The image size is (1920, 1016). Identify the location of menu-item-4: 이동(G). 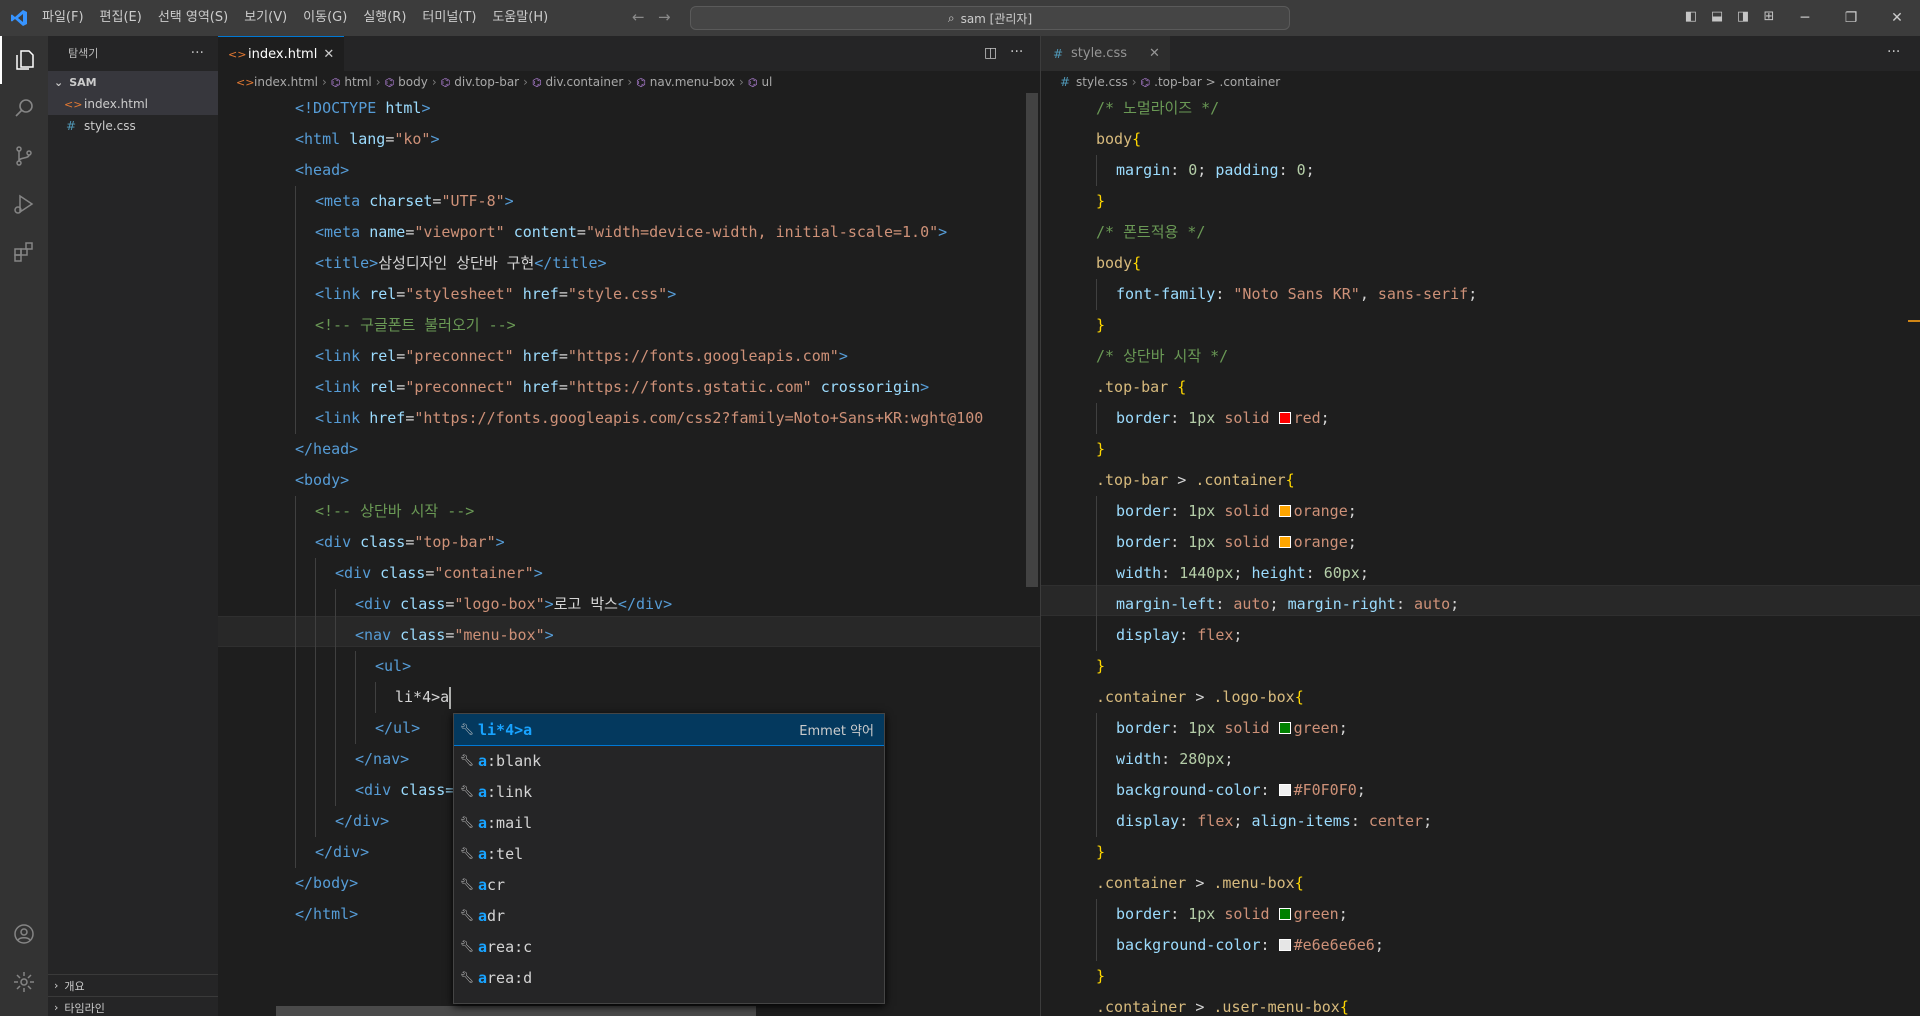
(325, 18).